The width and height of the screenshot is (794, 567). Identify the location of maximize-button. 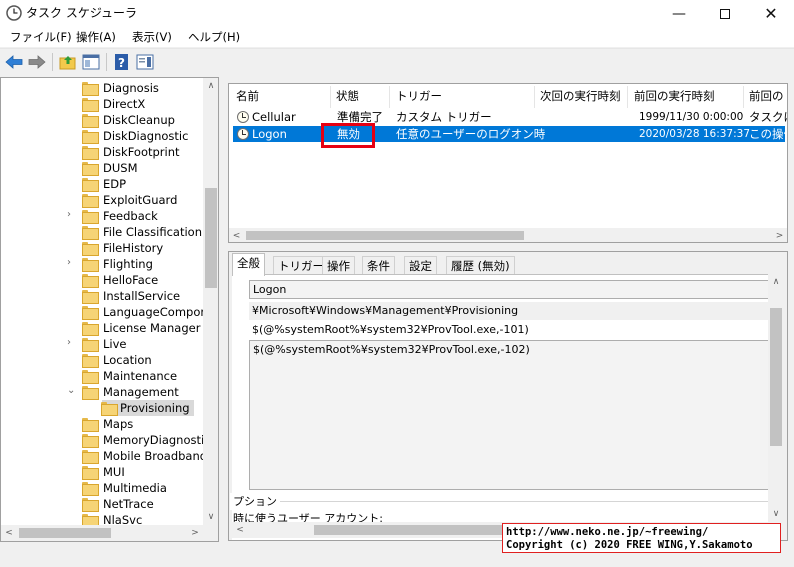
(725, 13).